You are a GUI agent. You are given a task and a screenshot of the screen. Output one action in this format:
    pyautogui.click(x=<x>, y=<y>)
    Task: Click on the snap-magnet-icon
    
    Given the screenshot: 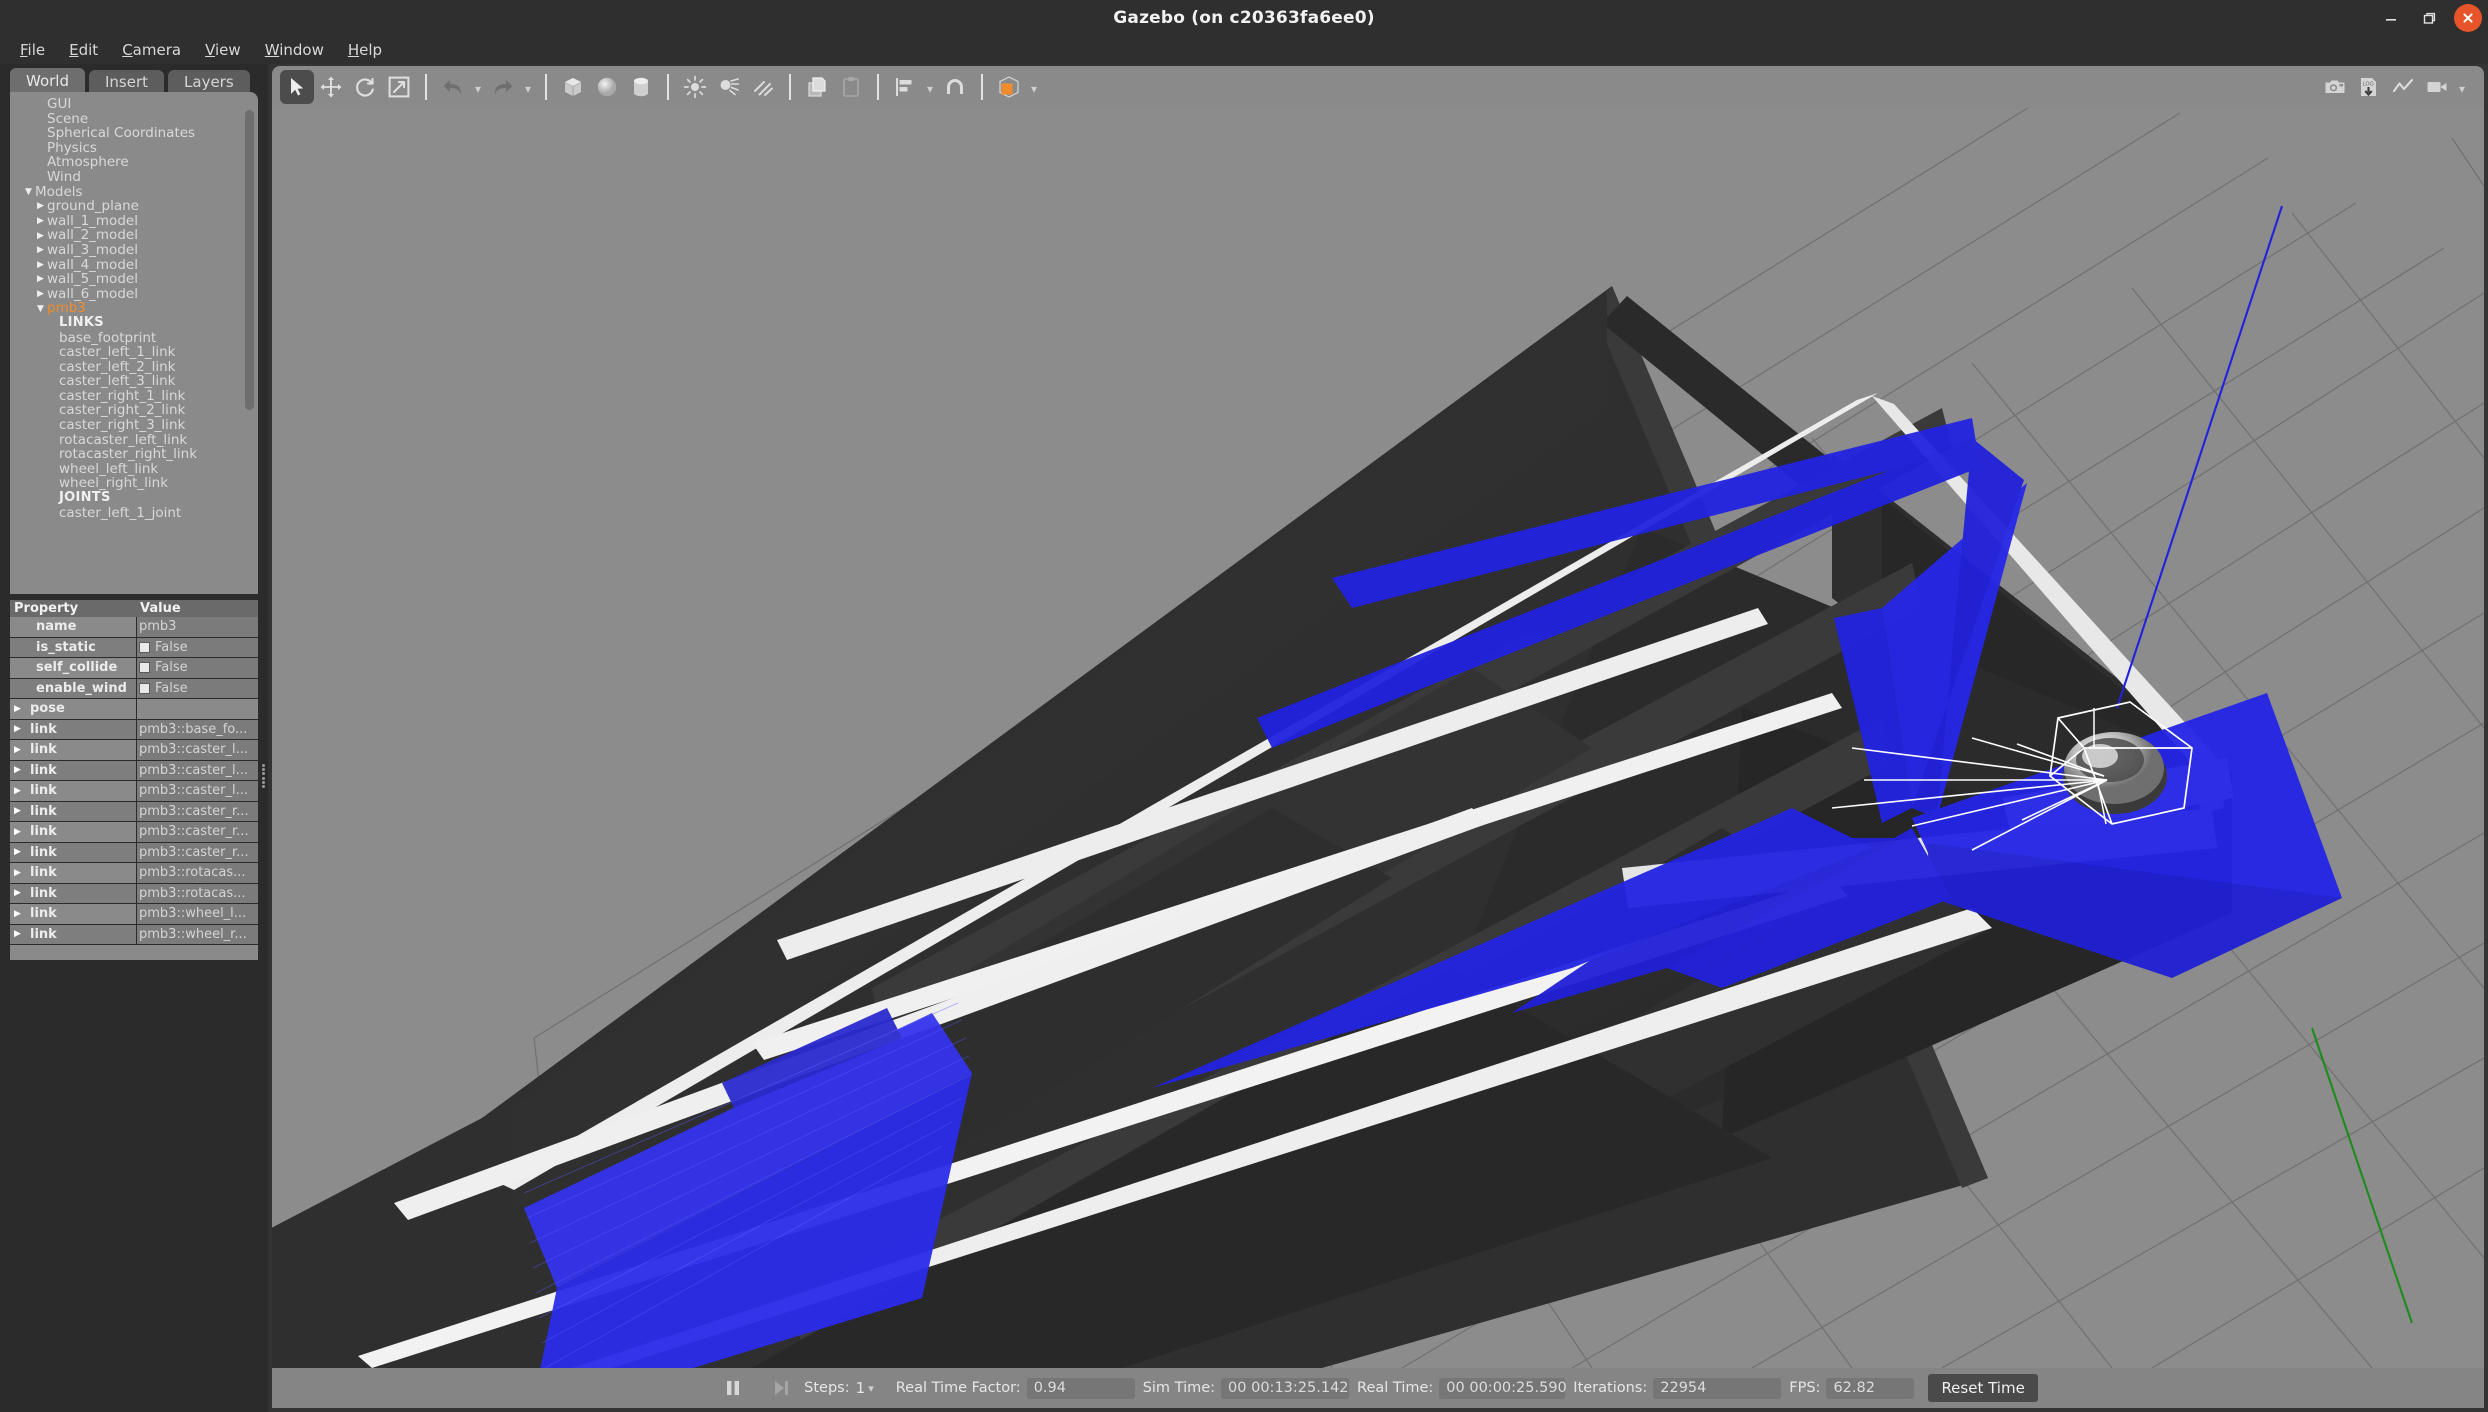 What is the action you would take?
    pyautogui.click(x=955, y=87)
    